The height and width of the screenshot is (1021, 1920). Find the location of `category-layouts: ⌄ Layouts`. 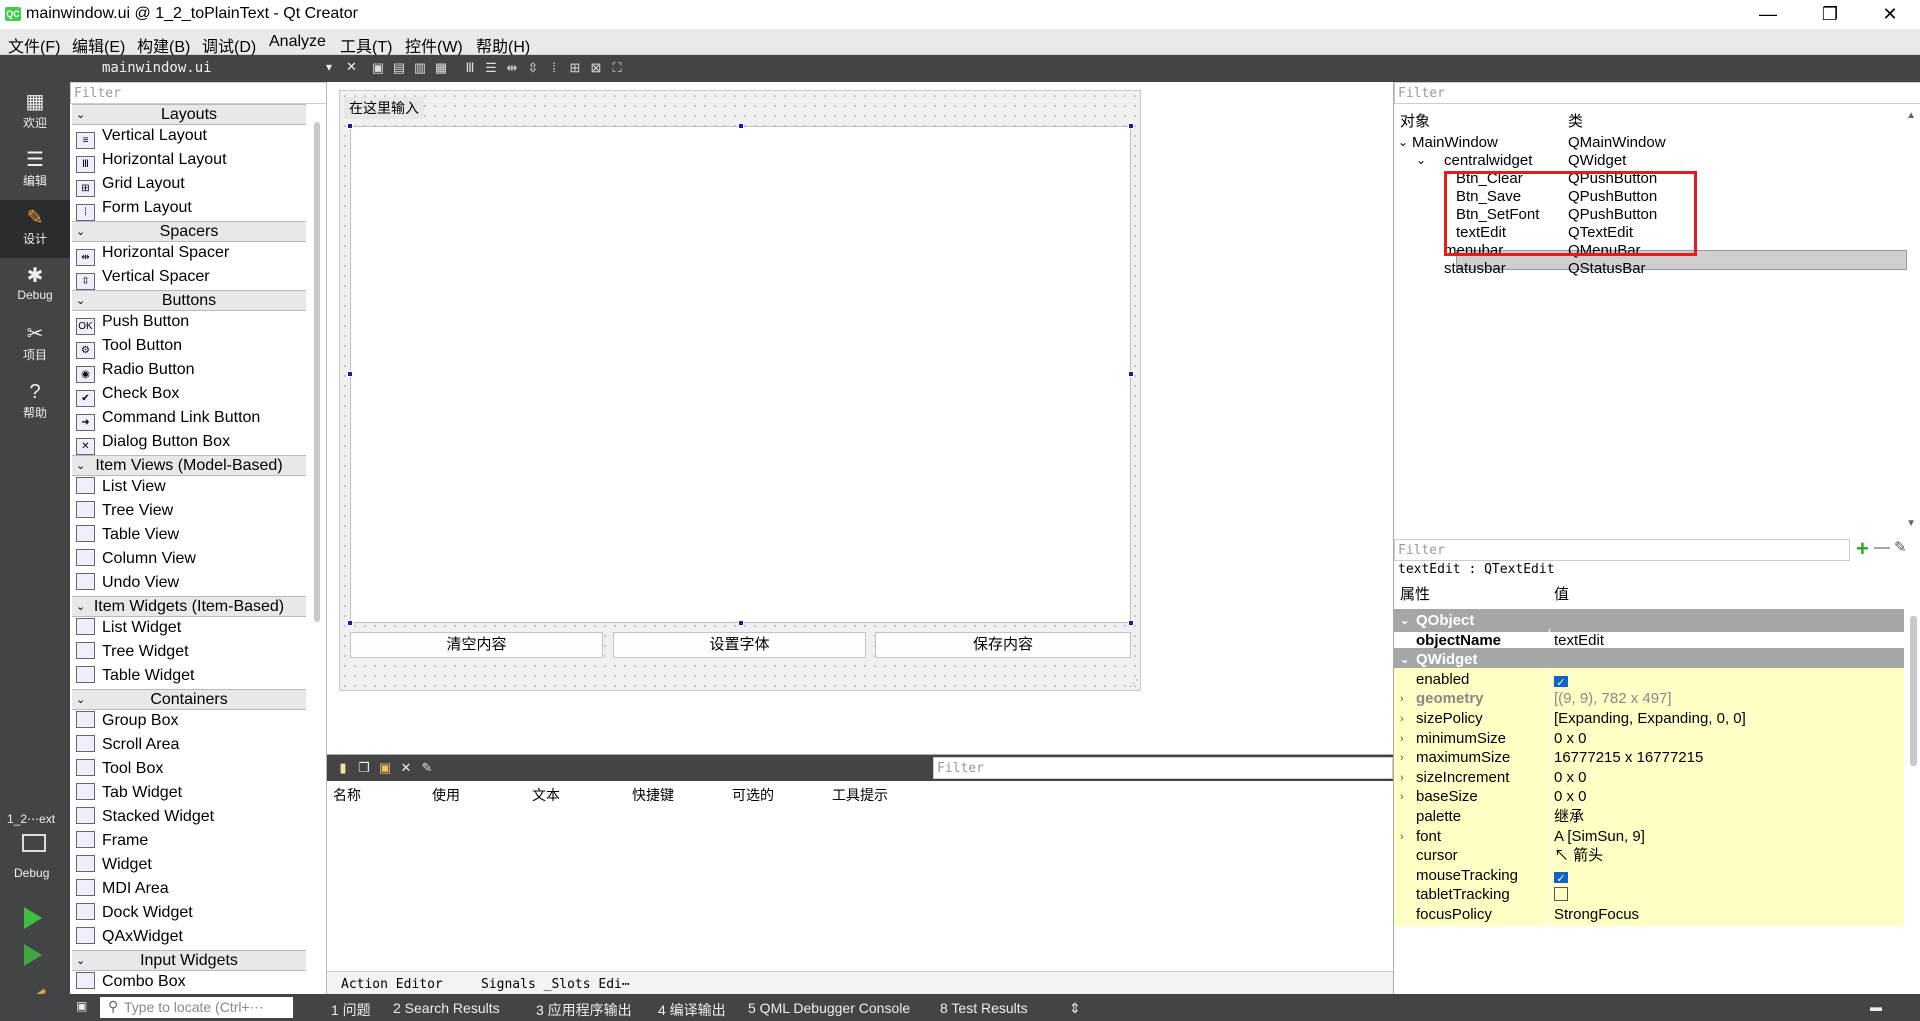

category-layouts: ⌄ Layouts is located at coordinates (189, 114).